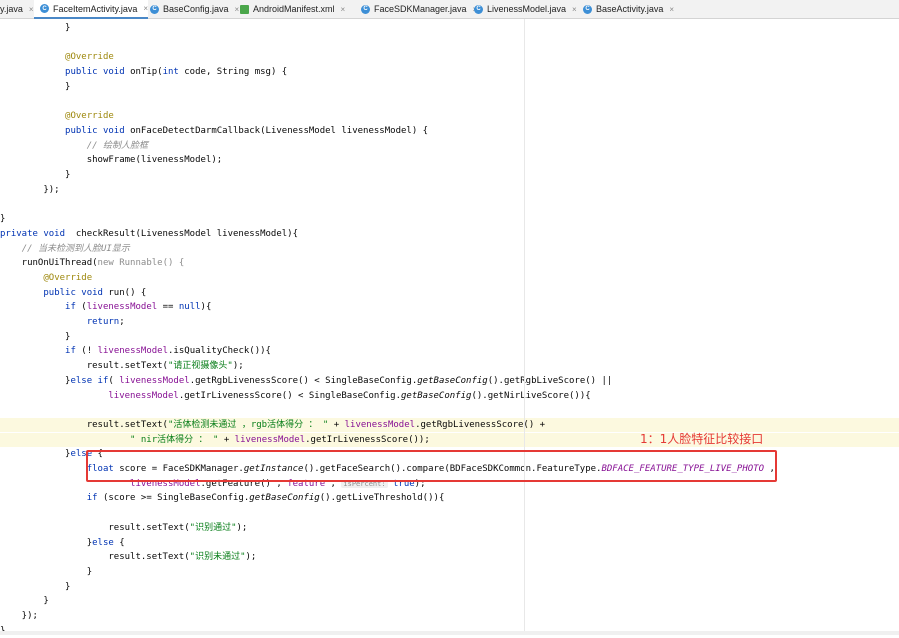 This screenshot has height=638, width=899. I want to click on code-token: .getIrLivenessScore());, so click(367, 439).